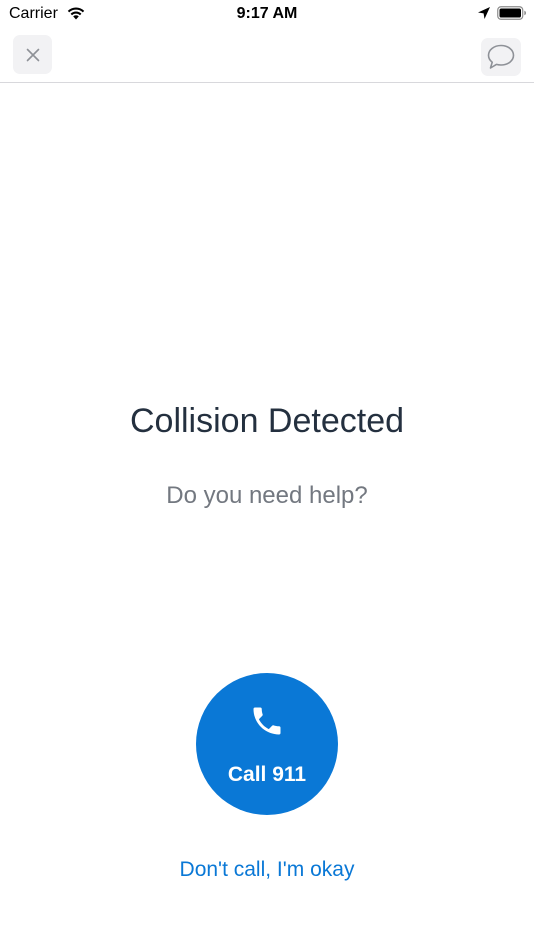 Image resolution: width=534 pixels, height=950 pixels. I want to click on status-time: 9:17 AM, so click(267, 13).